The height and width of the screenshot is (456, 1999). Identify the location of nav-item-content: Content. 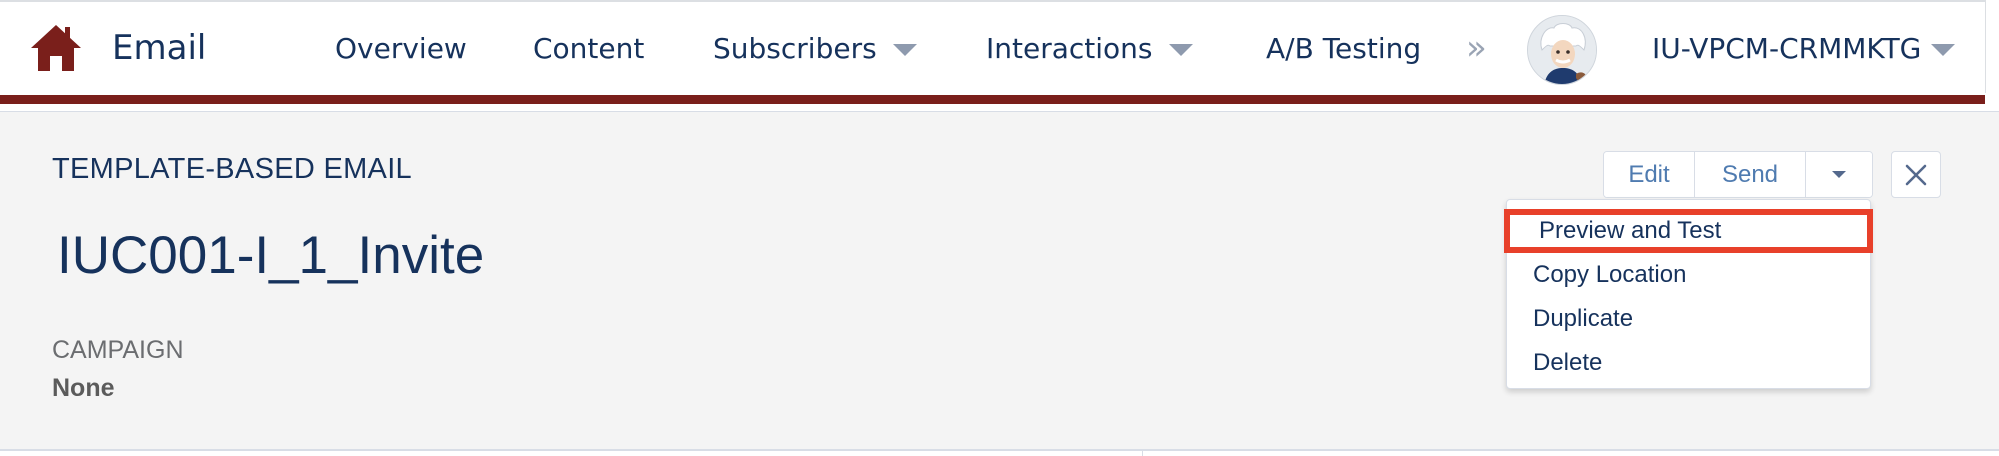
(588, 48).